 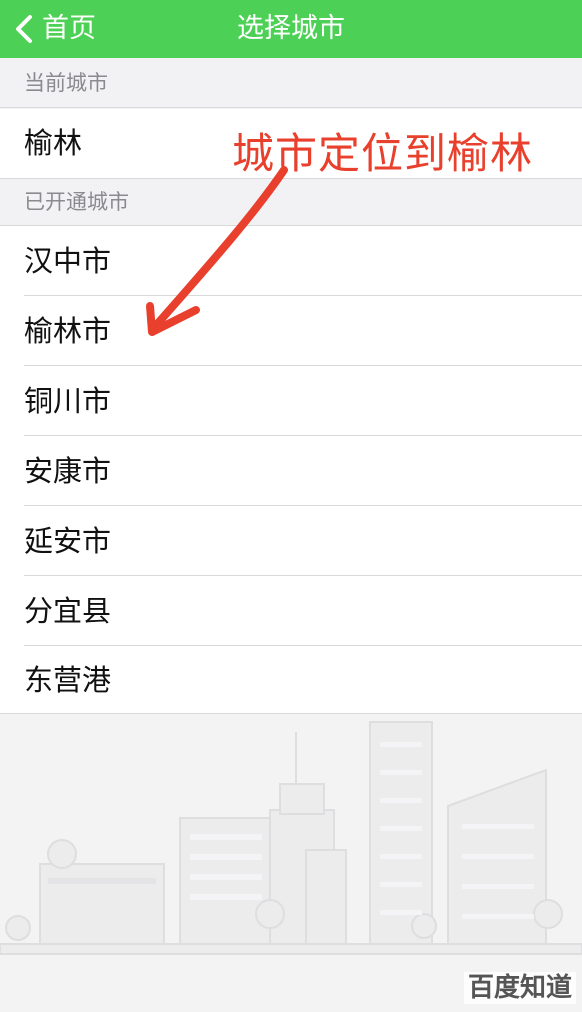 What do you see at coordinates (53, 143) in the screenshot?
I see `current-city-label: 榆林` at bounding box center [53, 143].